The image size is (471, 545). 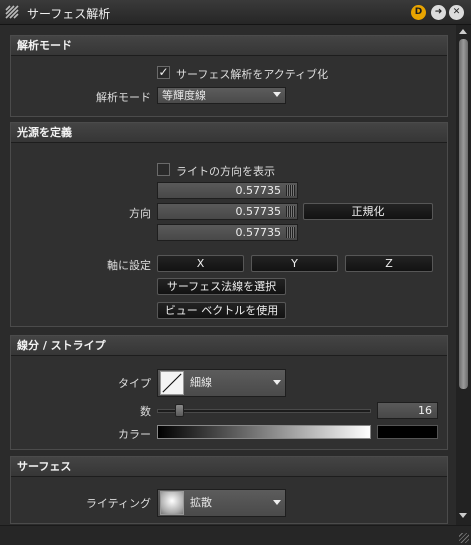 I want to click on diffuse-icon, so click(x=172, y=503).